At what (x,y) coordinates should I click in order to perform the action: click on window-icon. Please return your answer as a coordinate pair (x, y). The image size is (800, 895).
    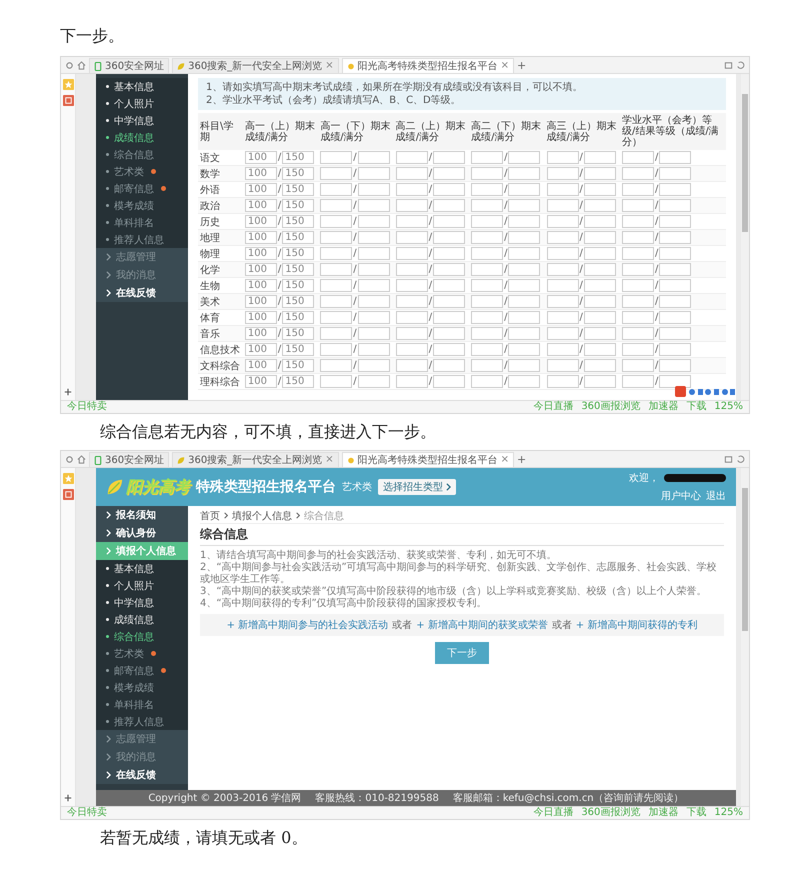
    Looking at the image, I should click on (728, 65).